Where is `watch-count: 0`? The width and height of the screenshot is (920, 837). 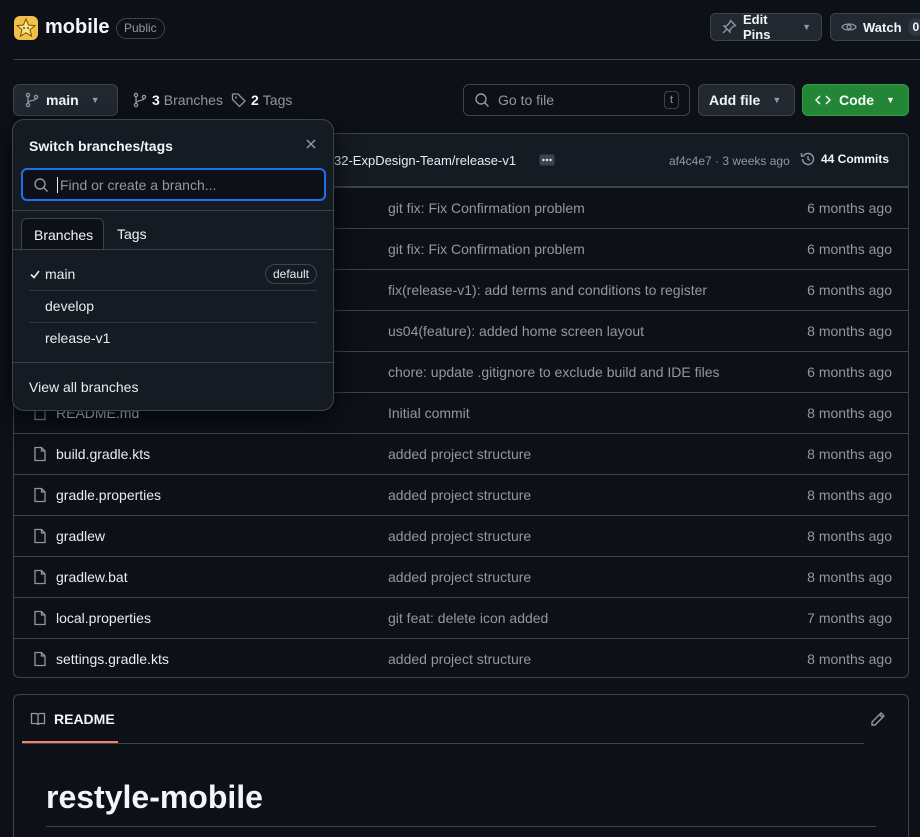
watch-count: 0 is located at coordinates (913, 27).